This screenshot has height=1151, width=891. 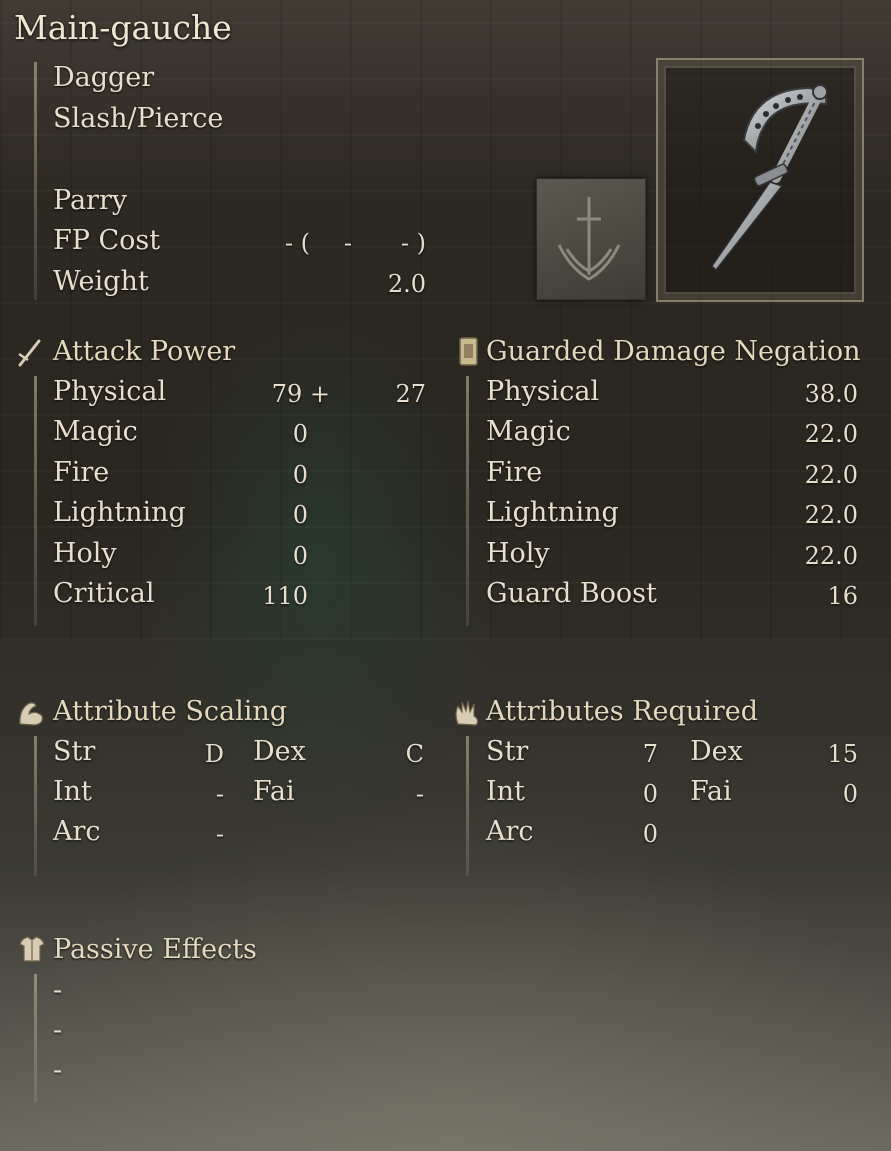 What do you see at coordinates (831, 515) in the screenshot?
I see `guard-value-lightning: 22.0` at bounding box center [831, 515].